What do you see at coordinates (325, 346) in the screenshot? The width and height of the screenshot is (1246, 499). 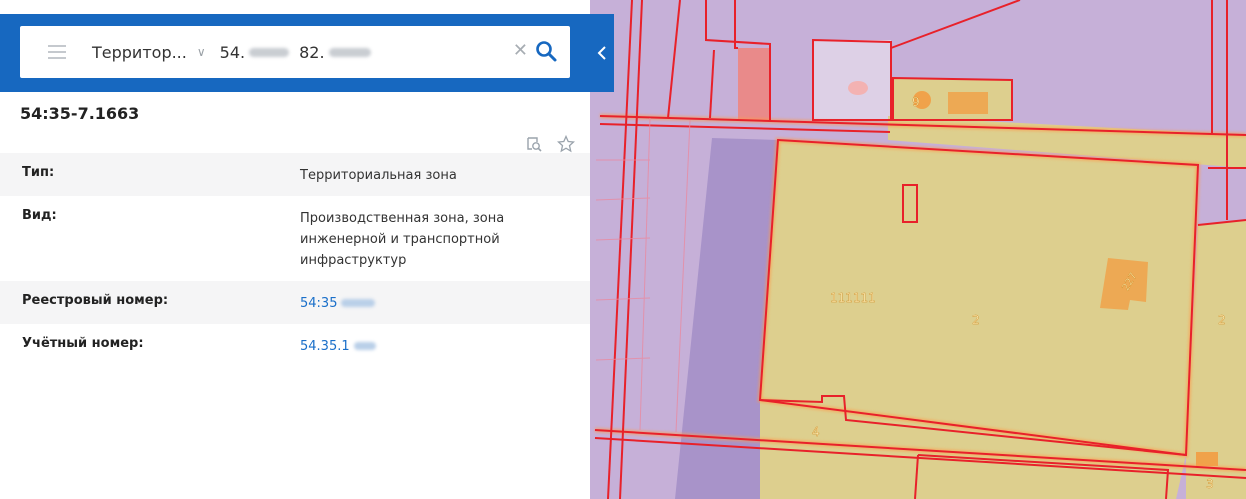 I see `property-value: 54.35.1` at bounding box center [325, 346].